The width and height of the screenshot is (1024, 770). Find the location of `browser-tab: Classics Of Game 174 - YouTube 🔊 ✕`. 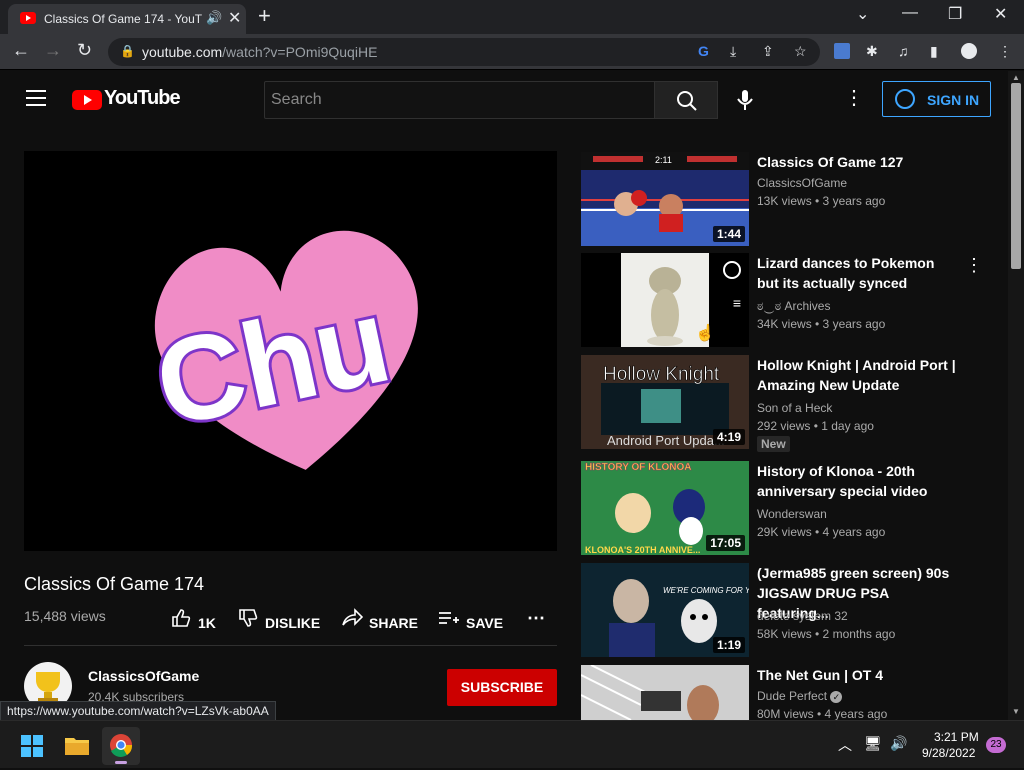

browser-tab: Classics Of Game 174 - YouTube 🔊 ✕ is located at coordinates (127, 19).